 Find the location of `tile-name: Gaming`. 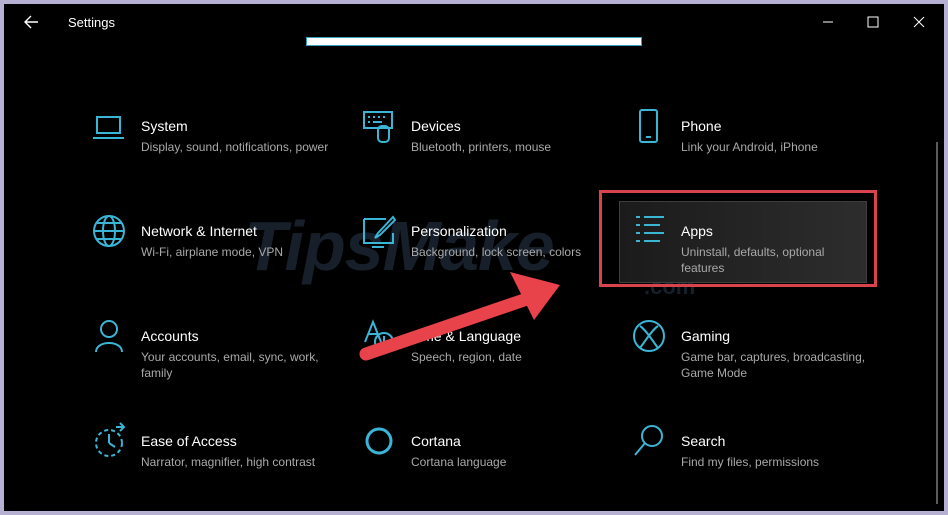

tile-name: Gaming is located at coordinates (706, 336).